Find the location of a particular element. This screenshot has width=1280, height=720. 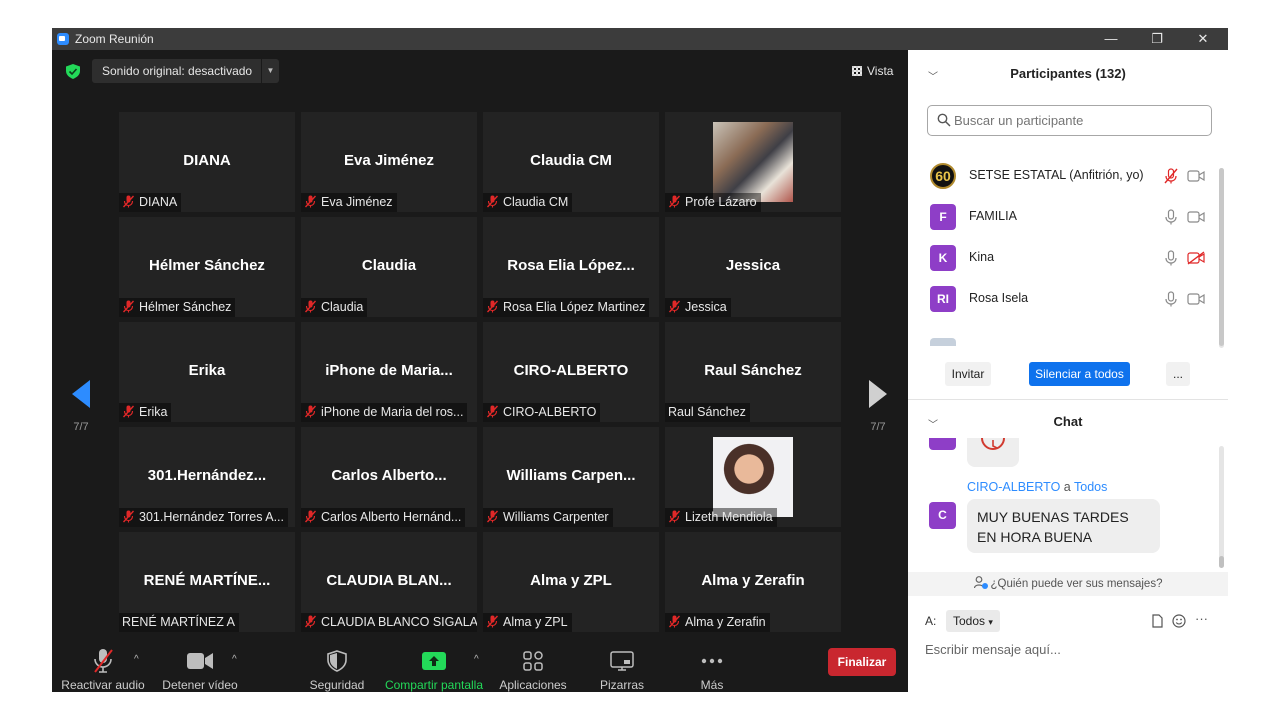

participant-tile: Erika Erika is located at coordinates (207, 372).